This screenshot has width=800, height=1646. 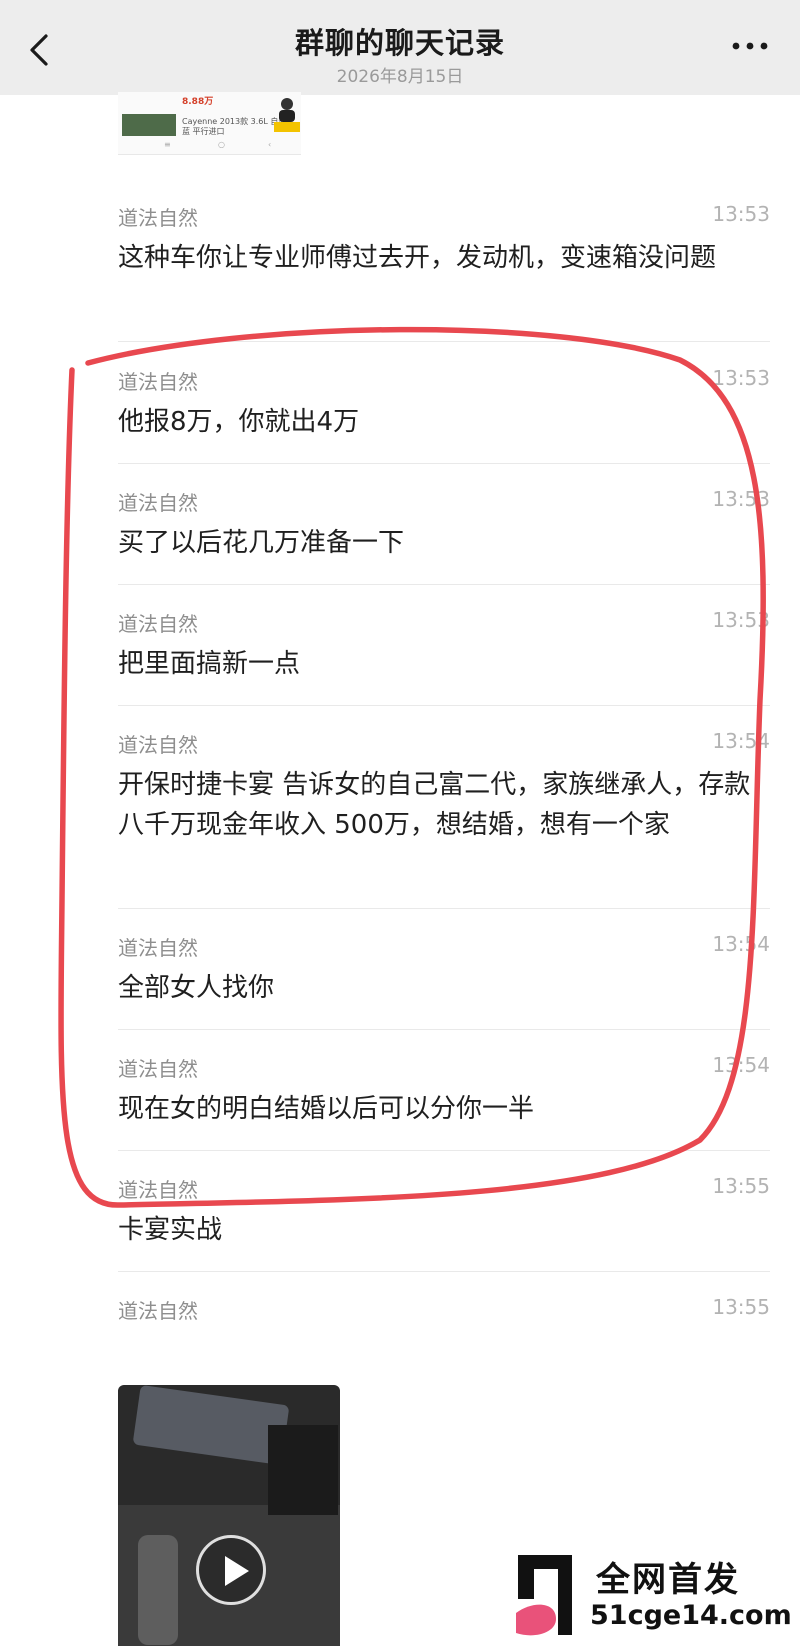 I want to click on seller-badge, so click(x=287, y=127).